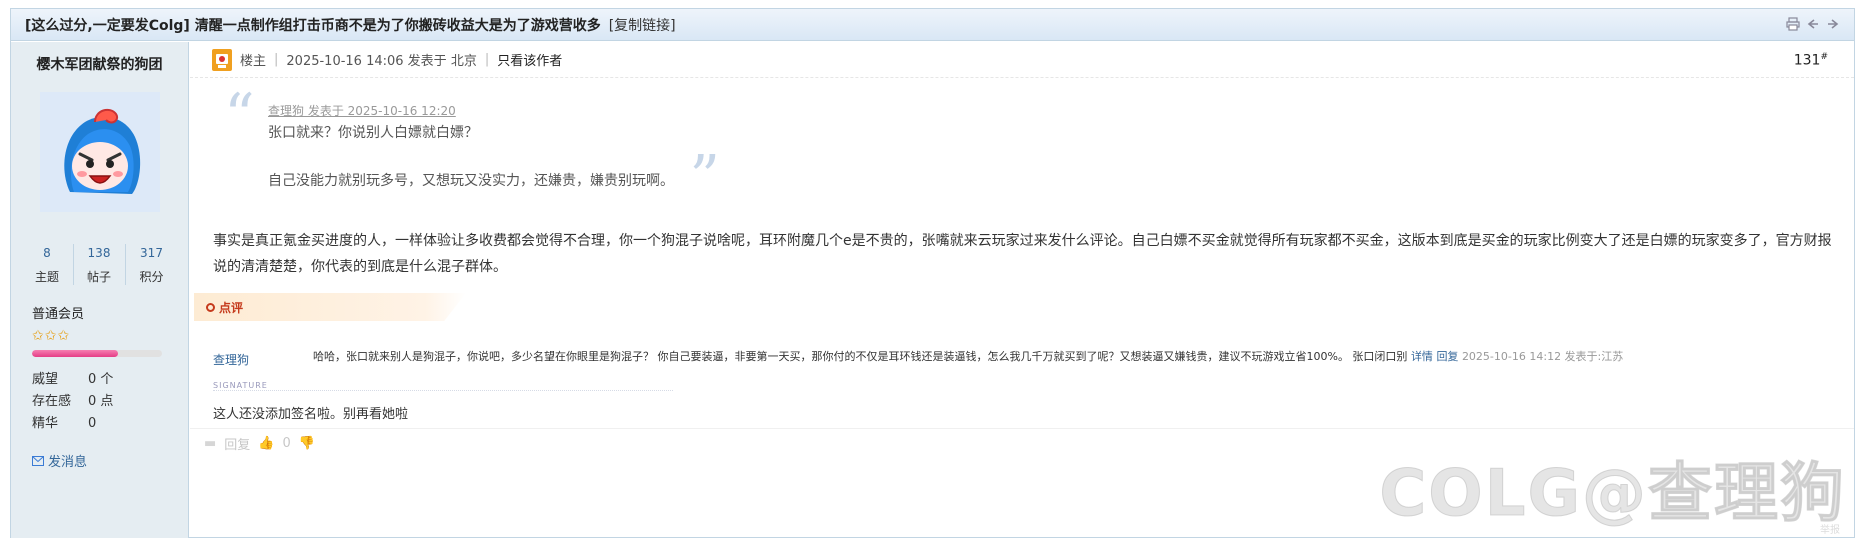 Image resolution: width=1865 pixels, height=549 pixels. Describe the element at coordinates (110, 424) in the screenshot. I see `attr-digest: 精华 0` at that location.